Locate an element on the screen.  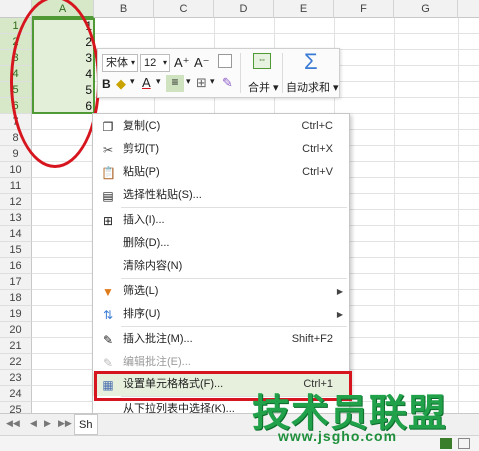
row-header: 18 is located at coordinates (16, 298).